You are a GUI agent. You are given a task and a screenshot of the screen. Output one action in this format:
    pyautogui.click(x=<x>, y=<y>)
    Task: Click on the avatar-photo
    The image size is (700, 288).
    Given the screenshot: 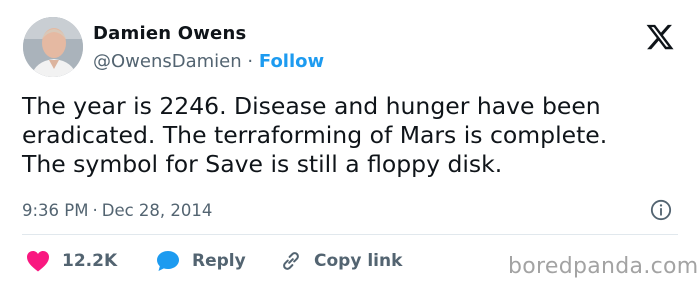 What is the action you would take?
    pyautogui.click(x=53, y=47)
    